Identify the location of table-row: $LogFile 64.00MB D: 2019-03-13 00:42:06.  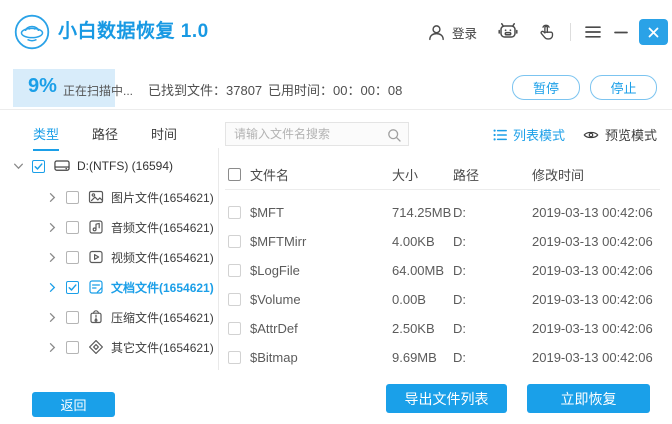
(442, 270).